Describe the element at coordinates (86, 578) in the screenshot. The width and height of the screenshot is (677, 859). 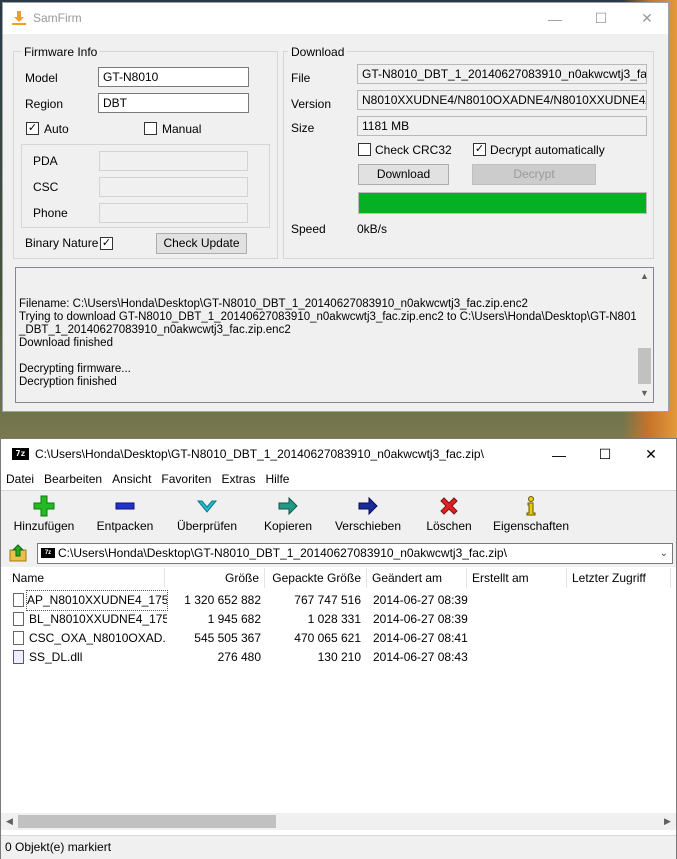
I see `column-name: Name` at that location.